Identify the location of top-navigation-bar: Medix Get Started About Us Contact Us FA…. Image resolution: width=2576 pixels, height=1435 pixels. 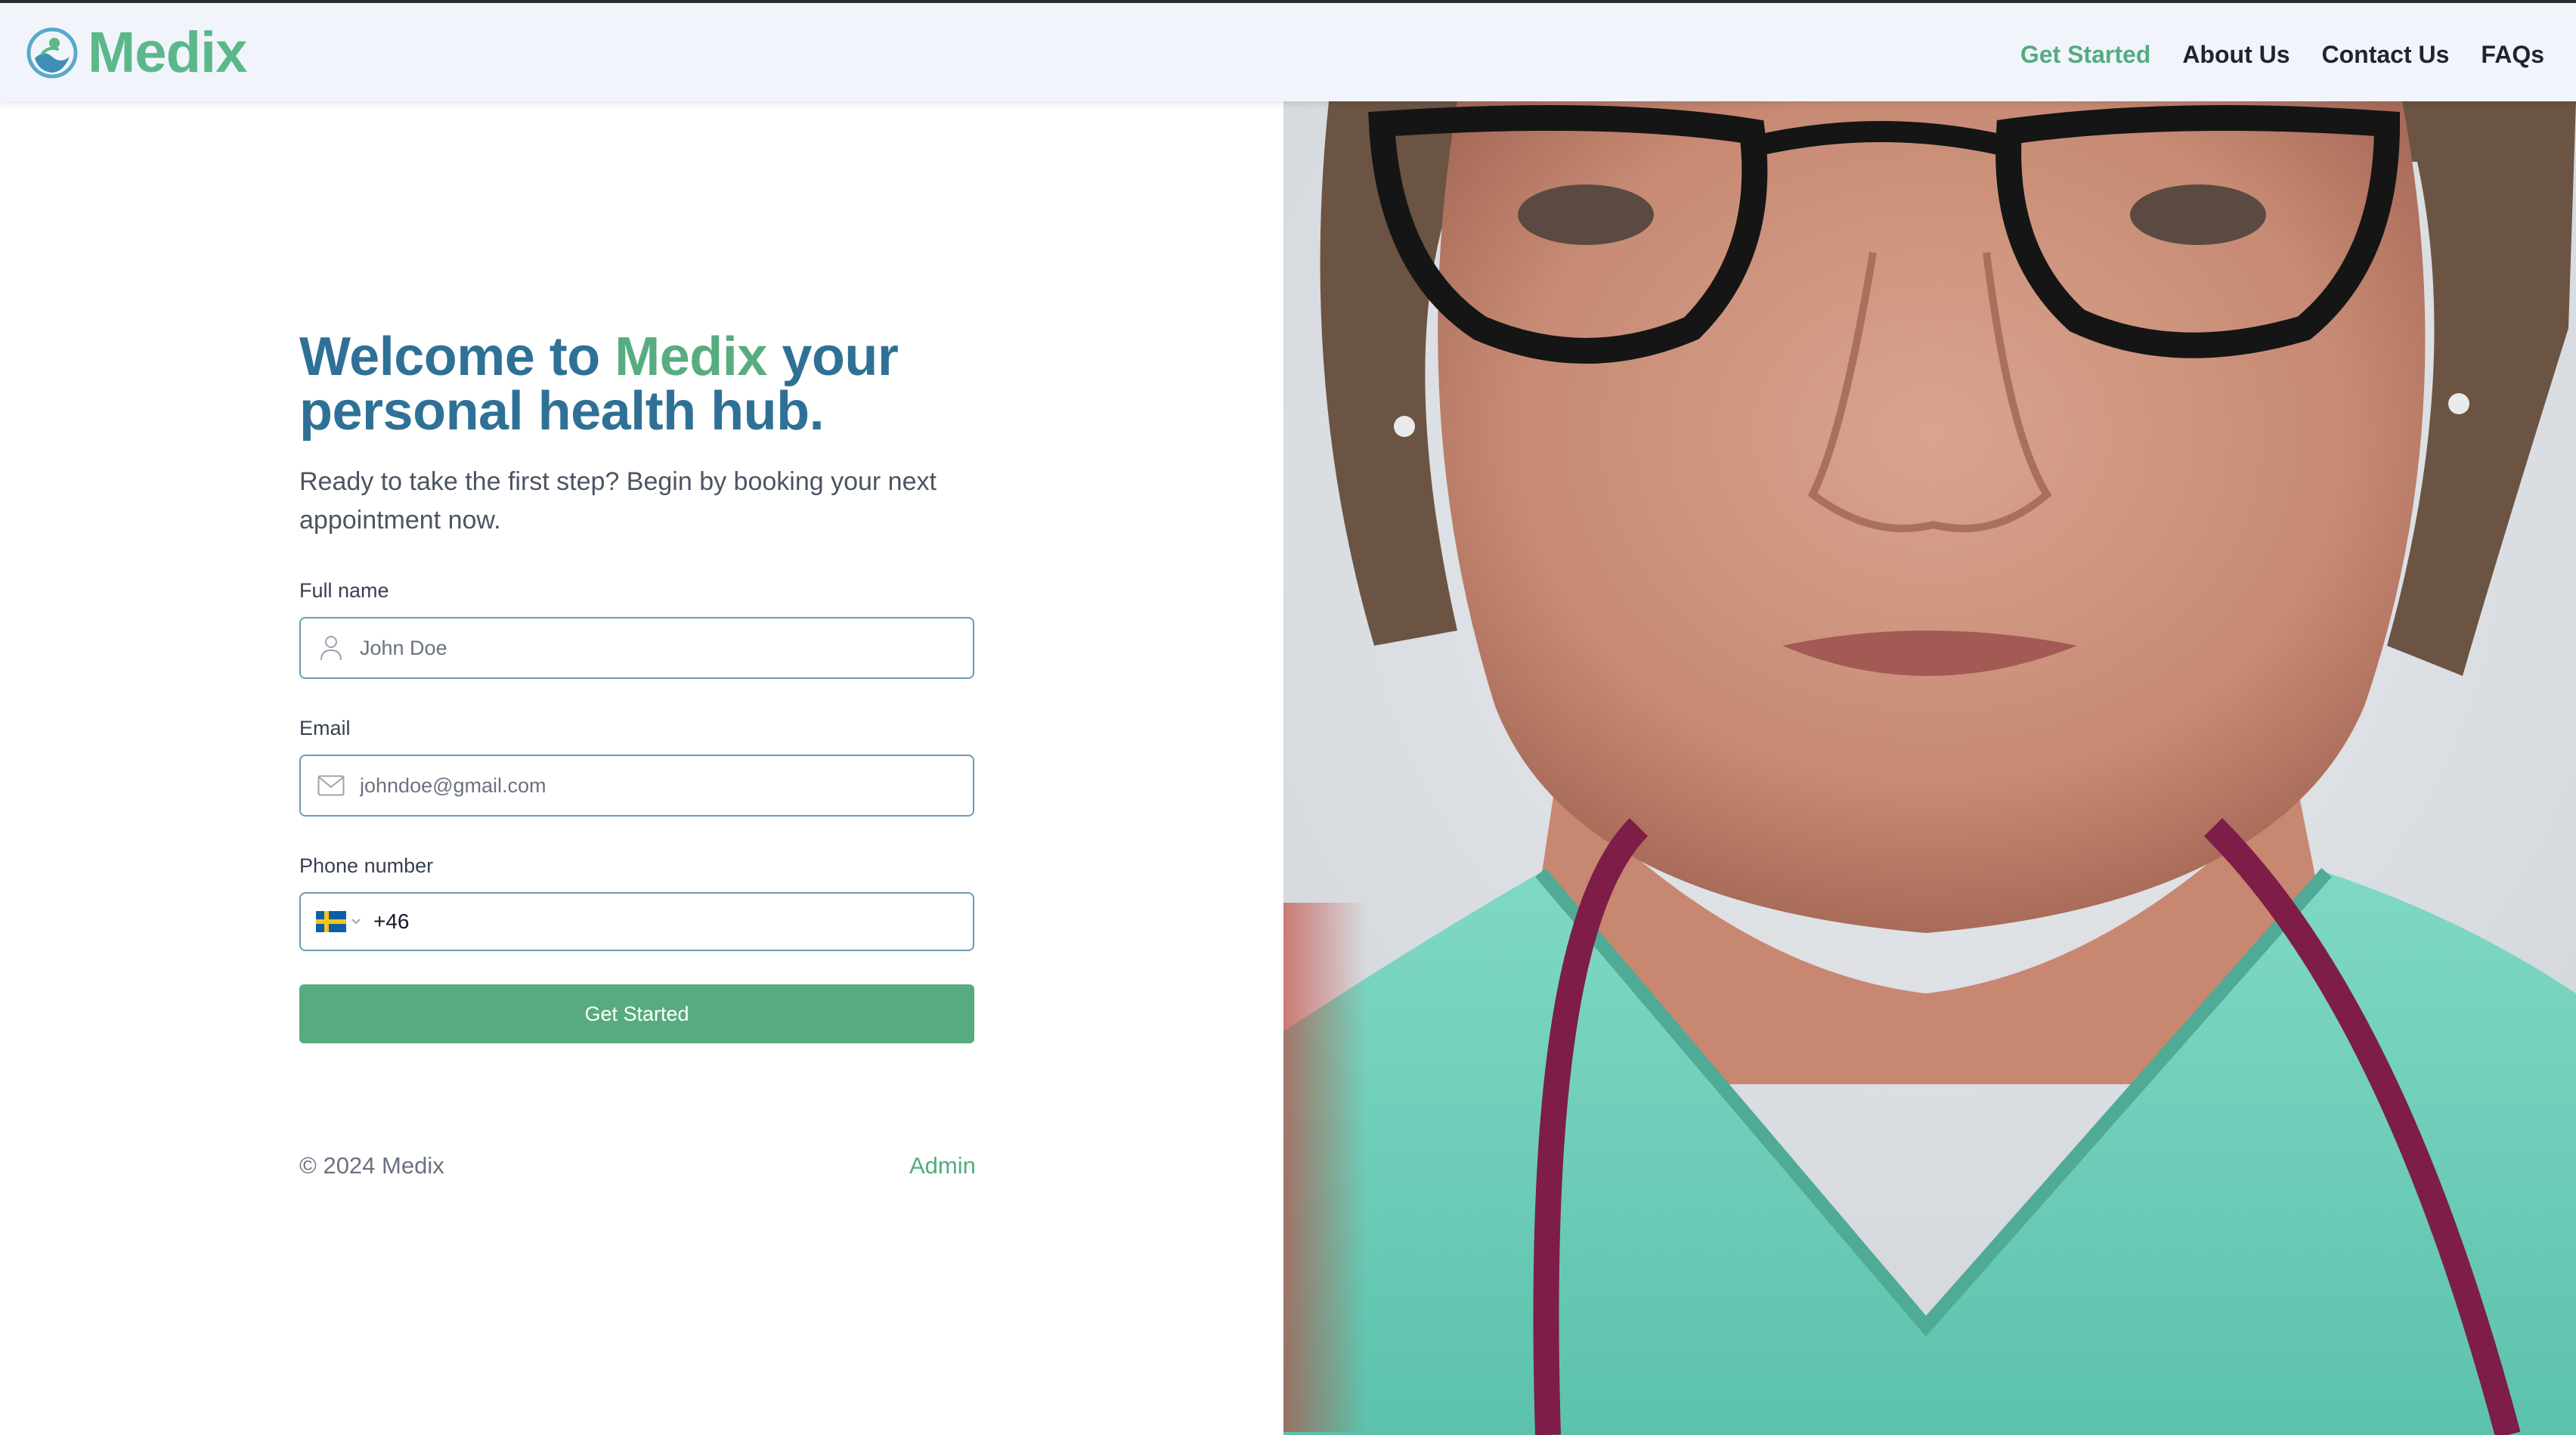
(1288, 50).